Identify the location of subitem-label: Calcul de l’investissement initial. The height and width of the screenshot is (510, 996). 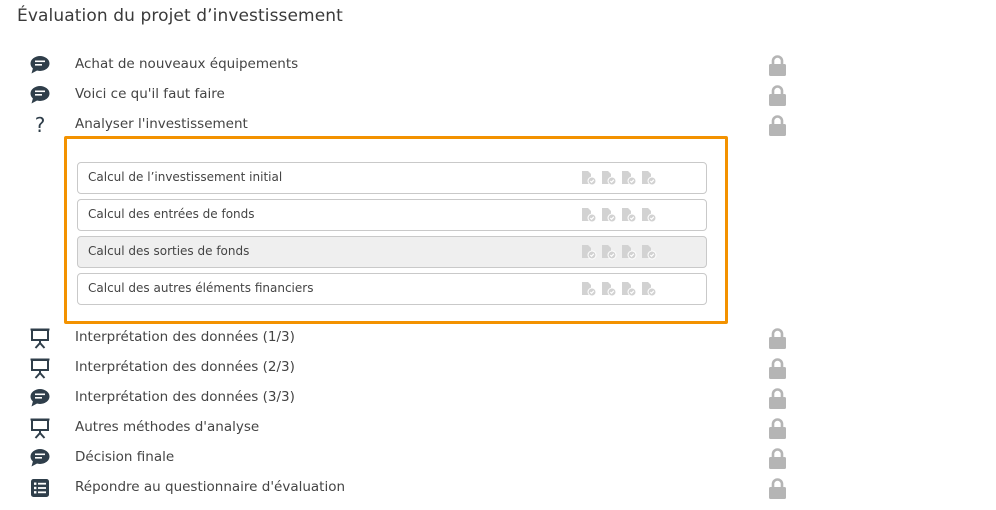
(185, 177).